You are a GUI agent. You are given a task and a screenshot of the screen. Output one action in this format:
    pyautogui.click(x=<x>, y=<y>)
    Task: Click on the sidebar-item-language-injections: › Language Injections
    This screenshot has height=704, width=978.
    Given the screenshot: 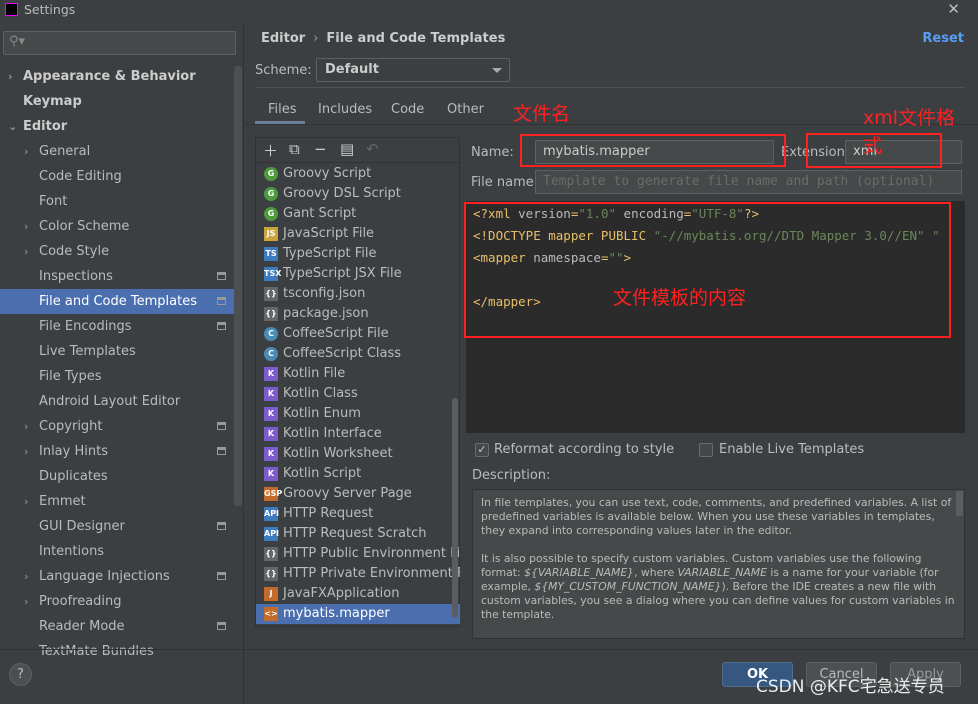 What is the action you would take?
    pyautogui.click(x=117, y=576)
    